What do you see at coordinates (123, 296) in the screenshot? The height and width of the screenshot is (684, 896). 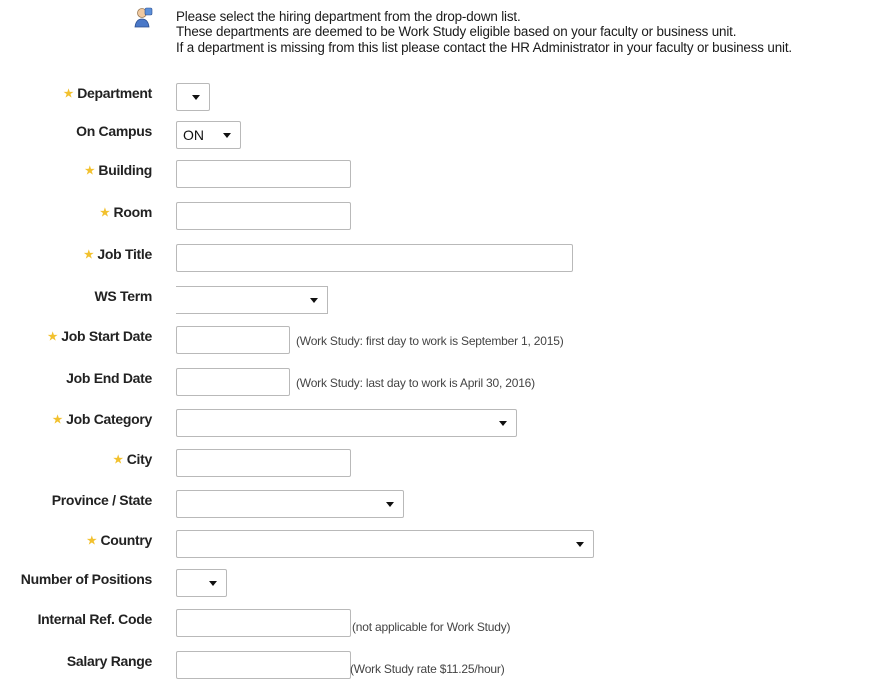 I see `ws-term-label: WS Term` at bounding box center [123, 296].